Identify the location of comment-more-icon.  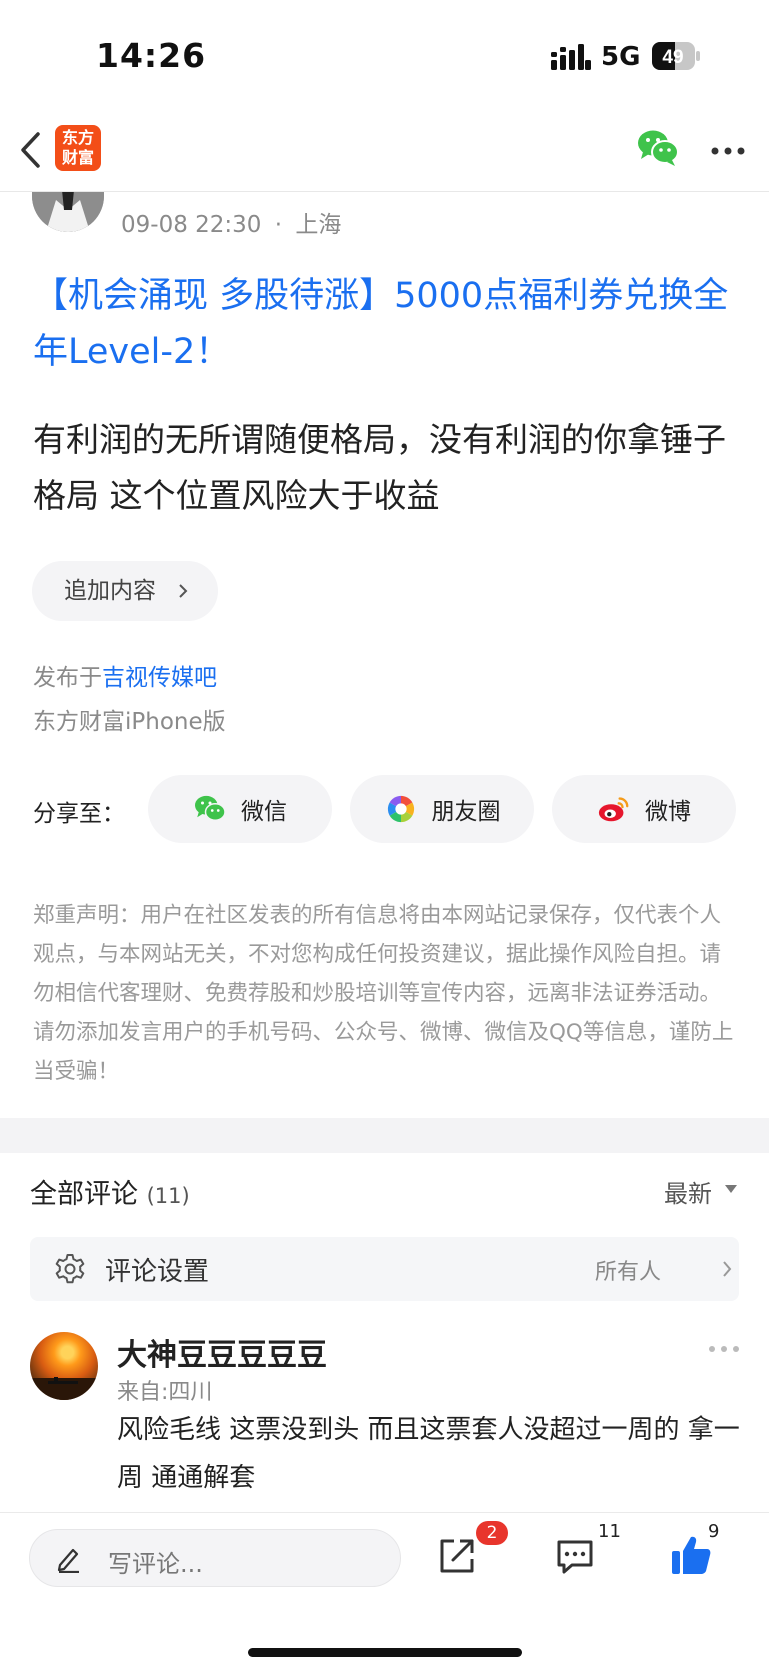
(724, 1349).